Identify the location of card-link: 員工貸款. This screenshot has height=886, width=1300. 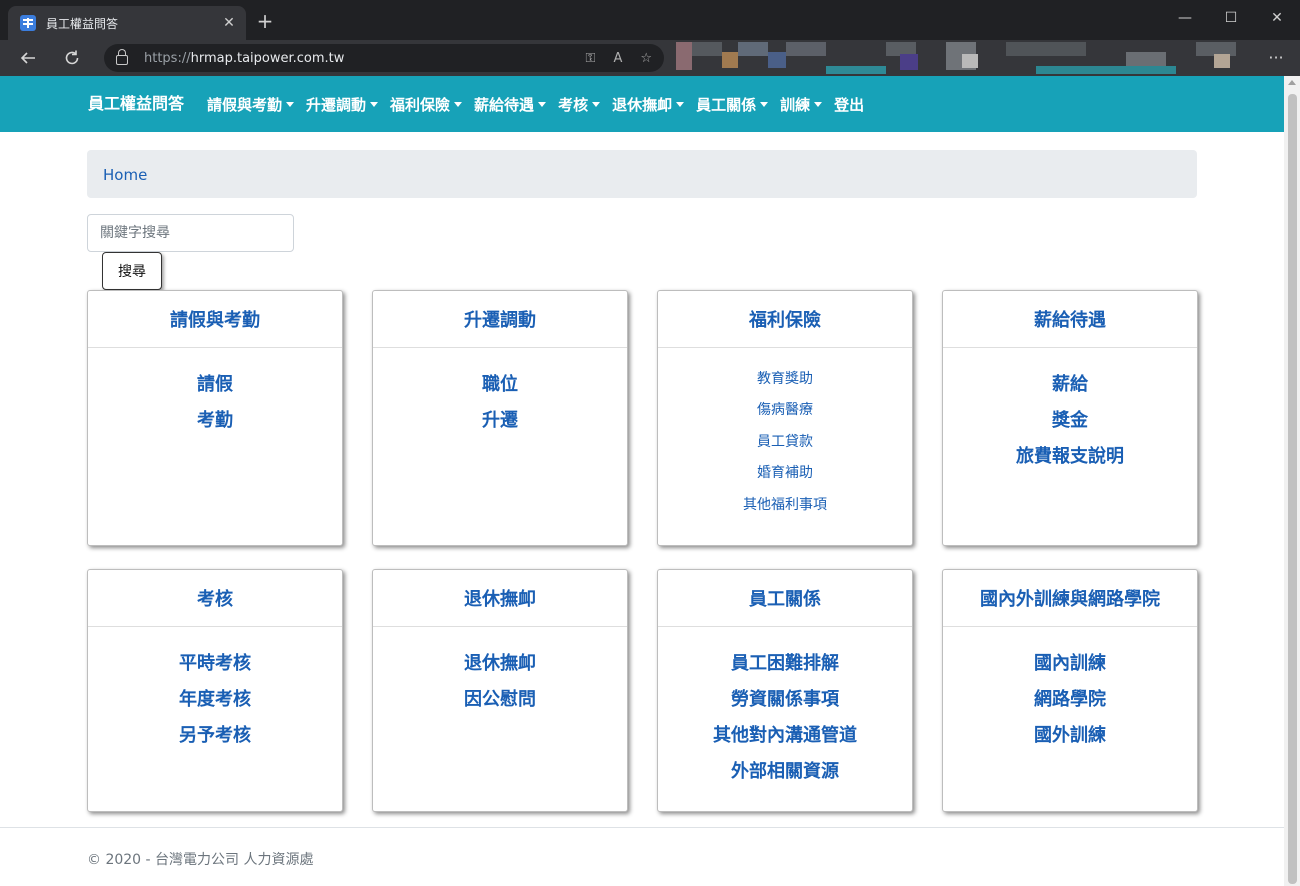
(785, 442).